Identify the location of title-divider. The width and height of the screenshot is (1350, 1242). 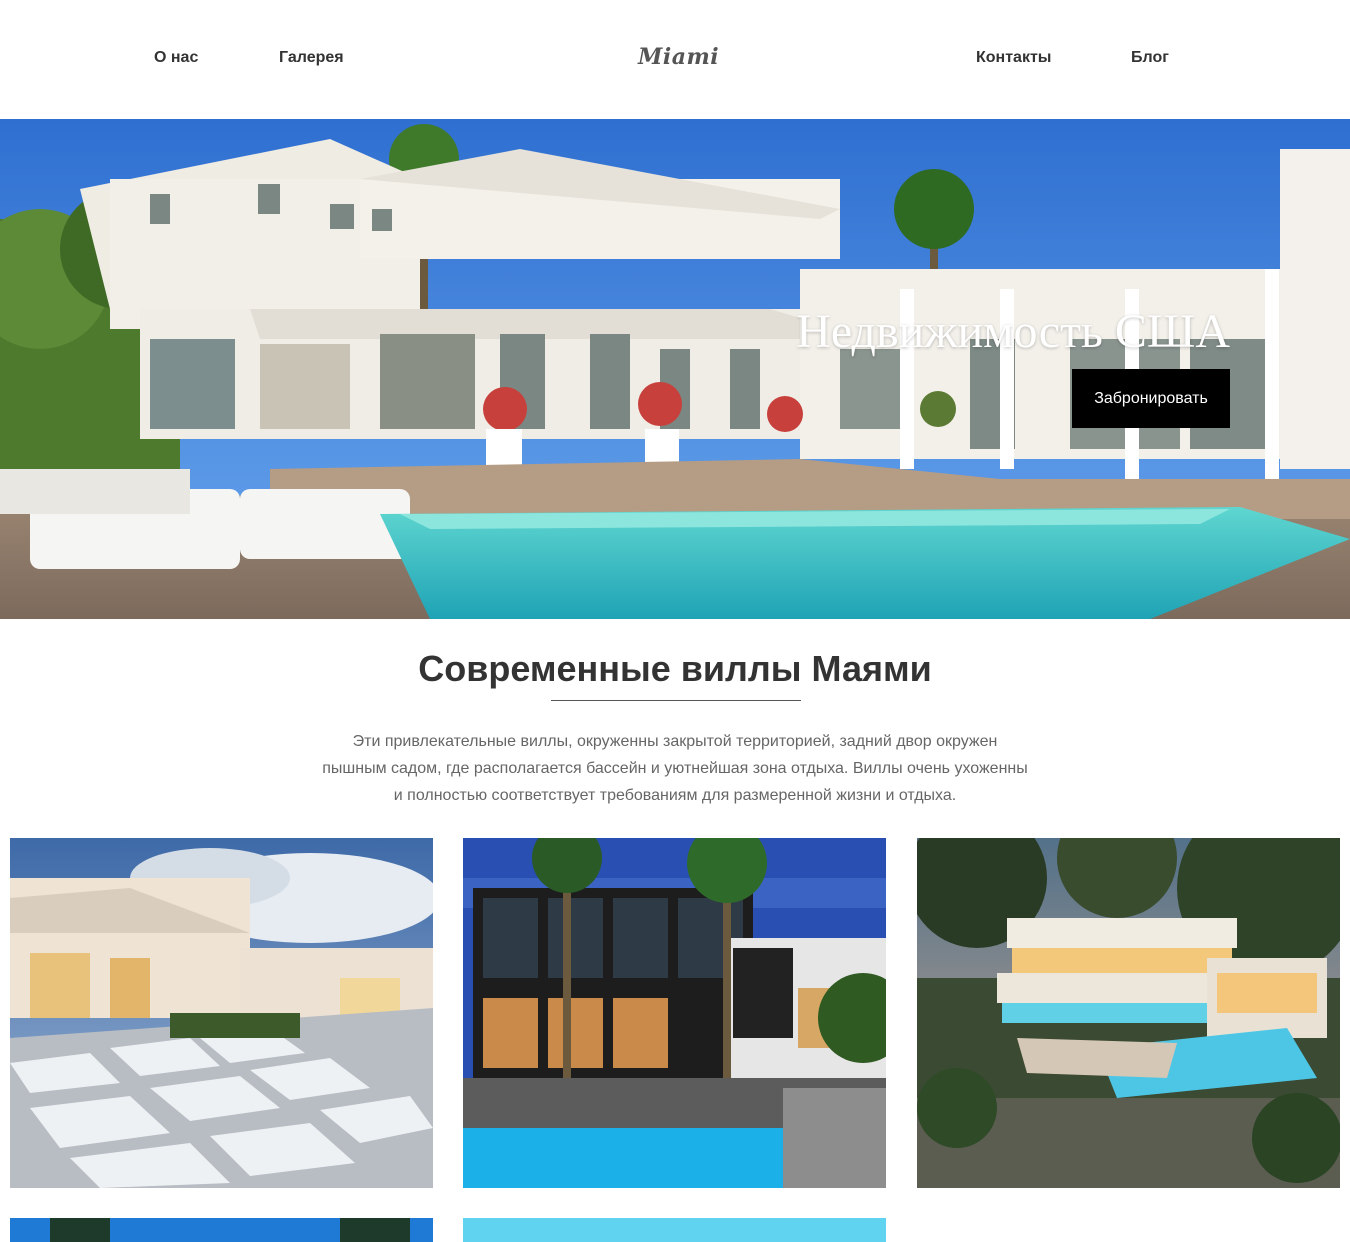
(676, 700).